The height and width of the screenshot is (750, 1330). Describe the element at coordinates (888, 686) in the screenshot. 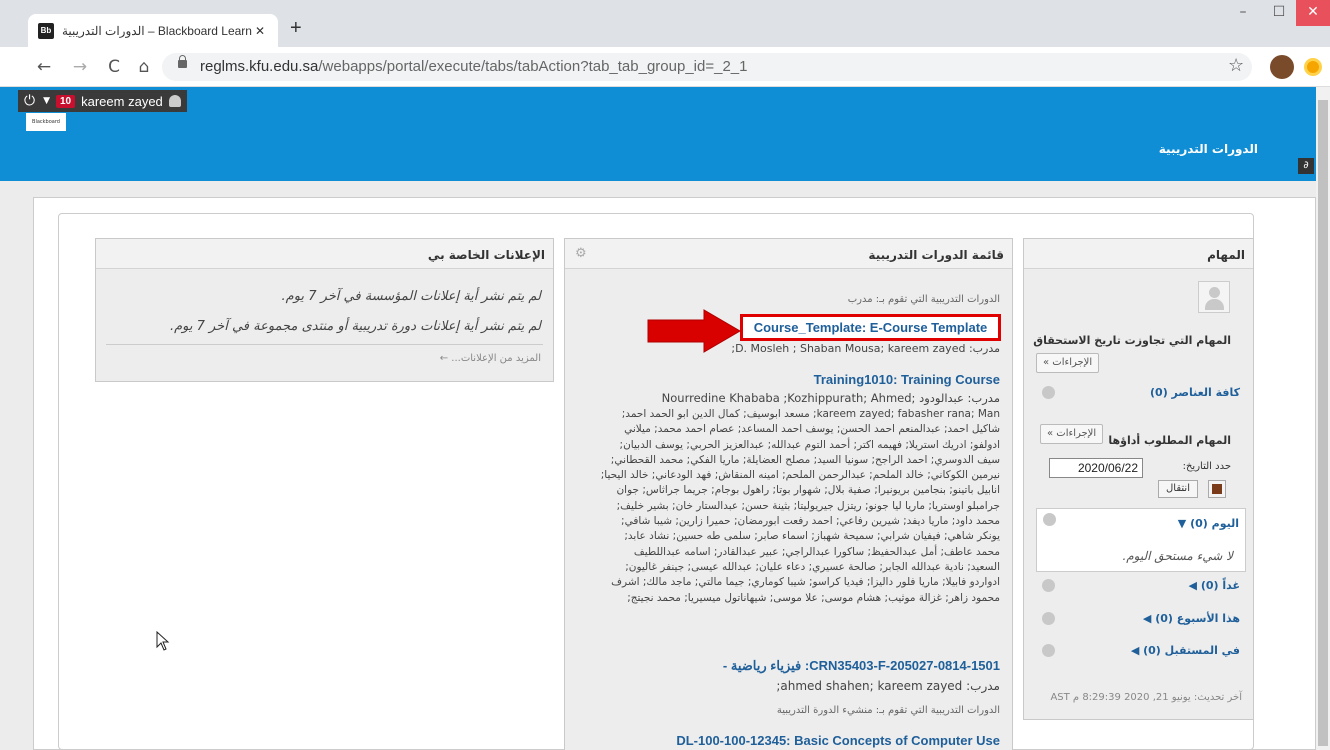

I see `course-instructors: مدرب: ahmed shahen; kareem zayed;` at that location.